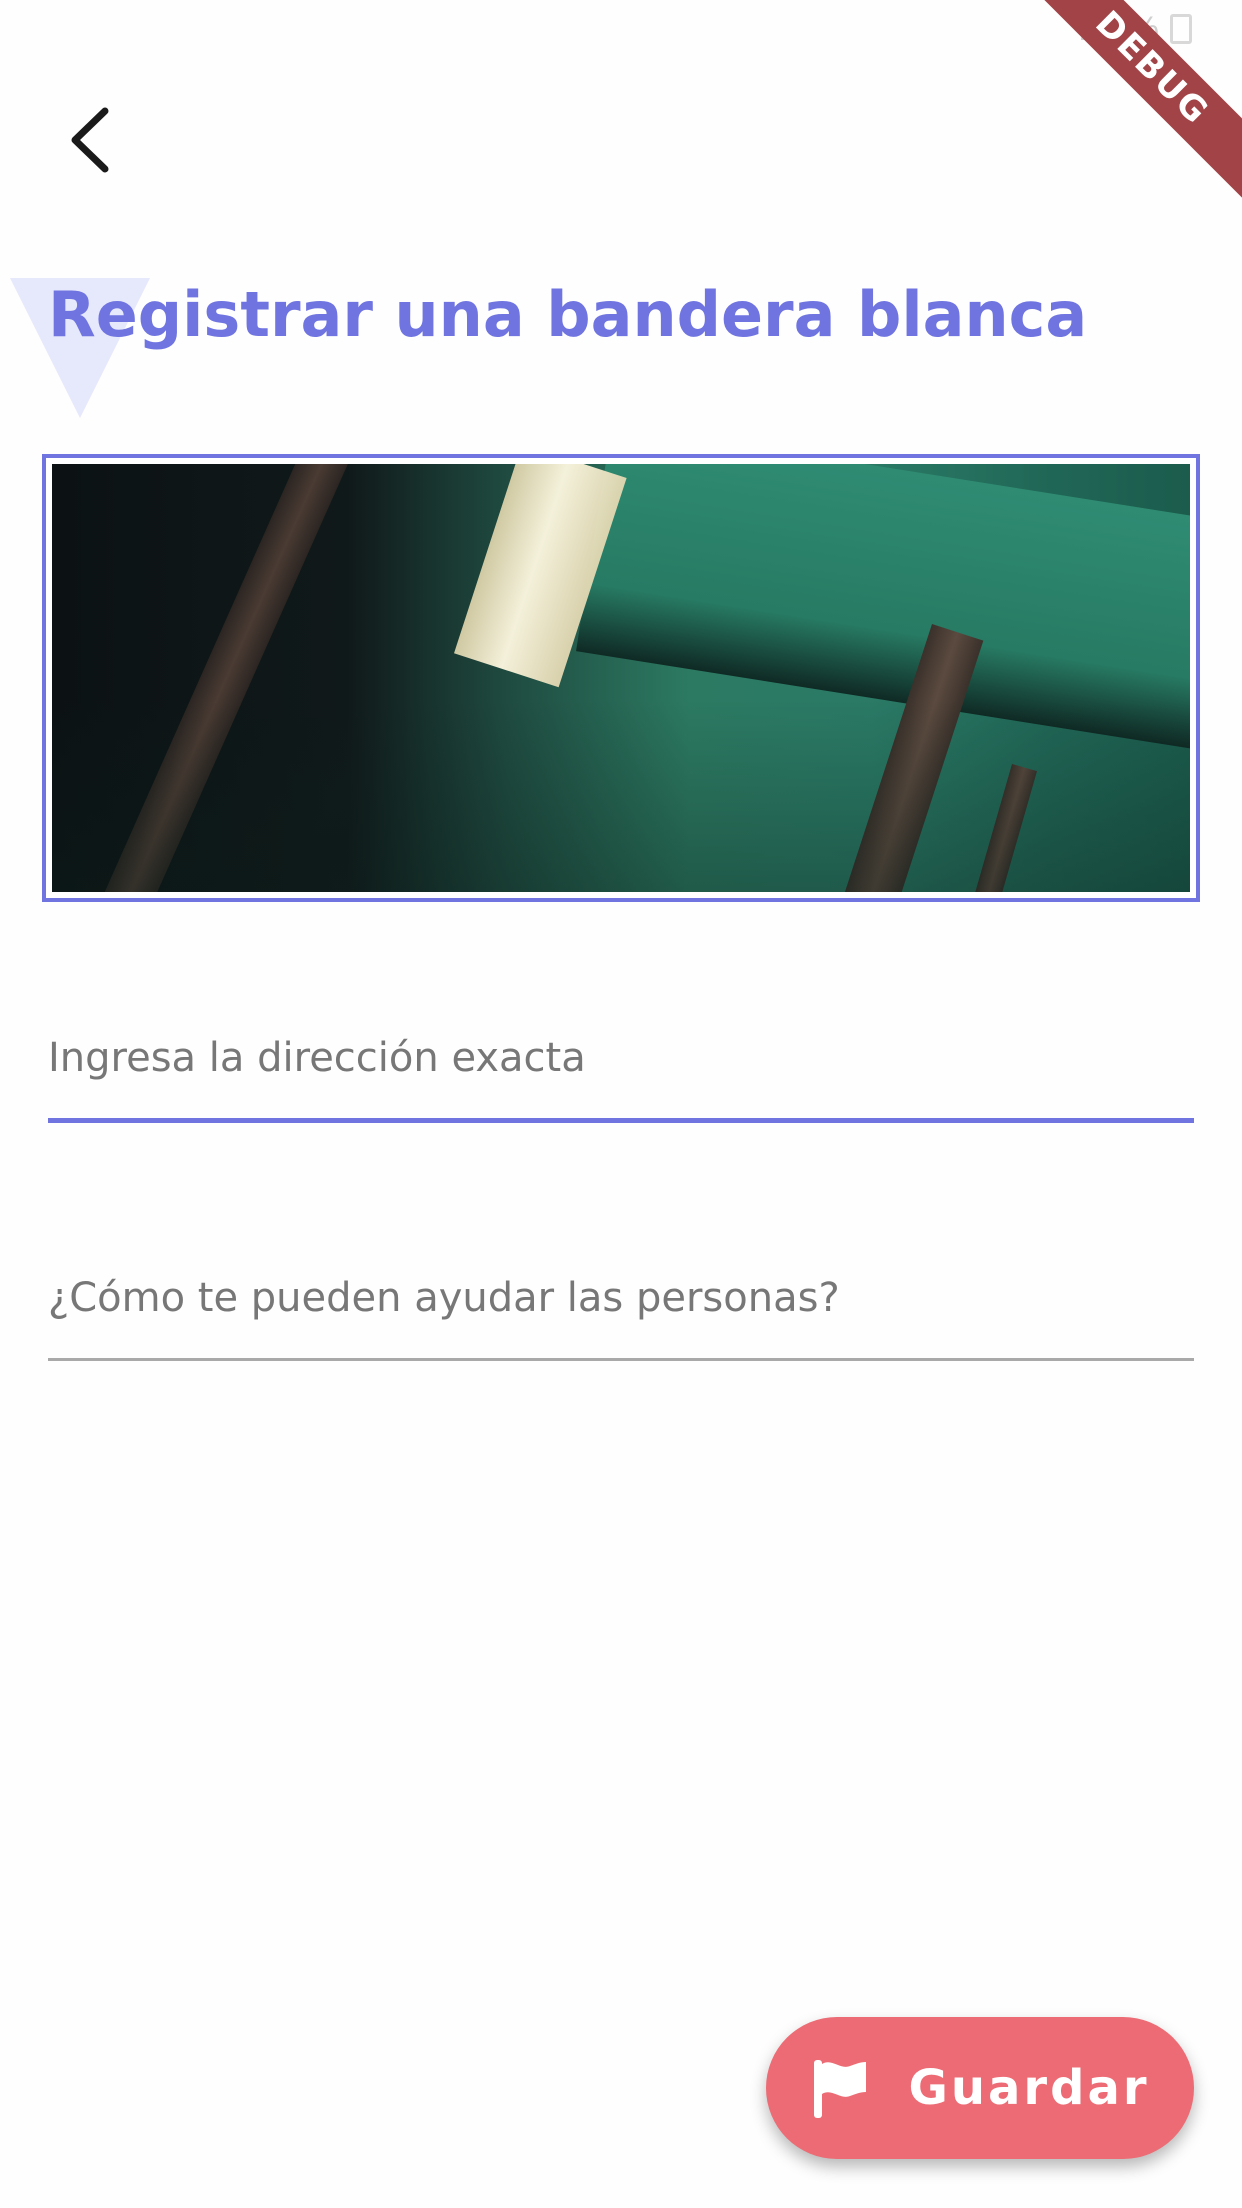  I want to click on address-input, so click(621, 1058).